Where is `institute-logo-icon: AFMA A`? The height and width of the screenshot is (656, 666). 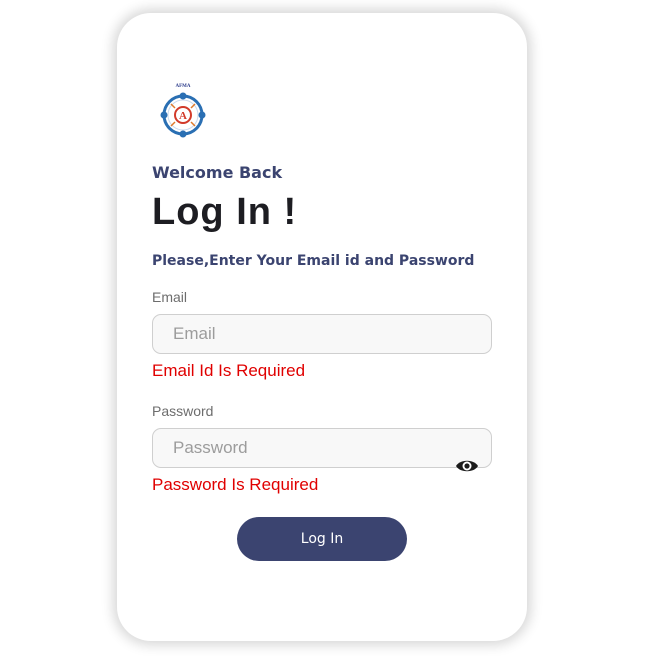 institute-logo-icon: AFMA A is located at coordinates (183, 111).